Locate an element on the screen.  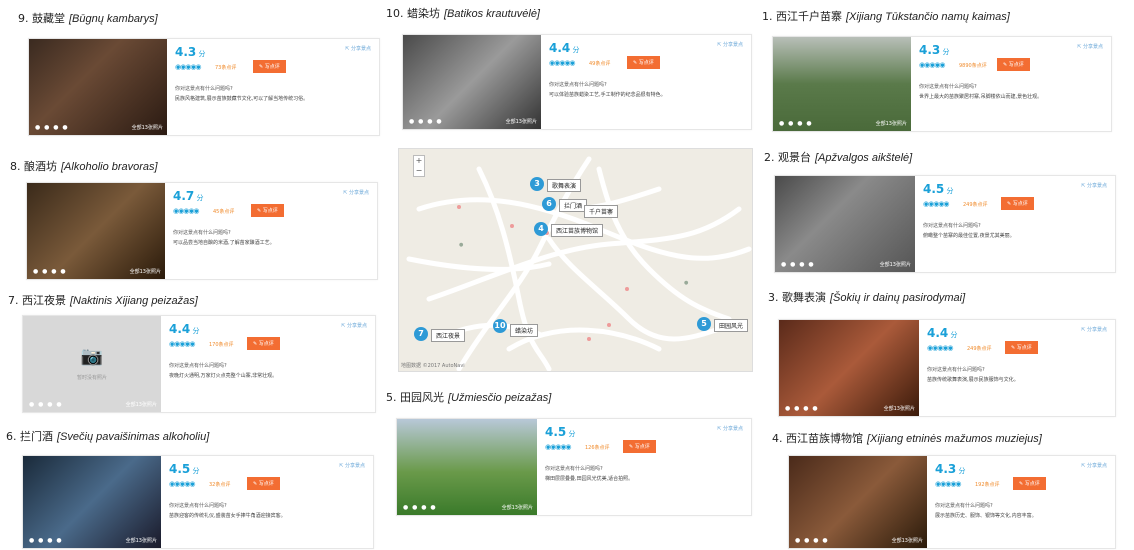
map-pin-6: 6 is located at coordinates (549, 204).